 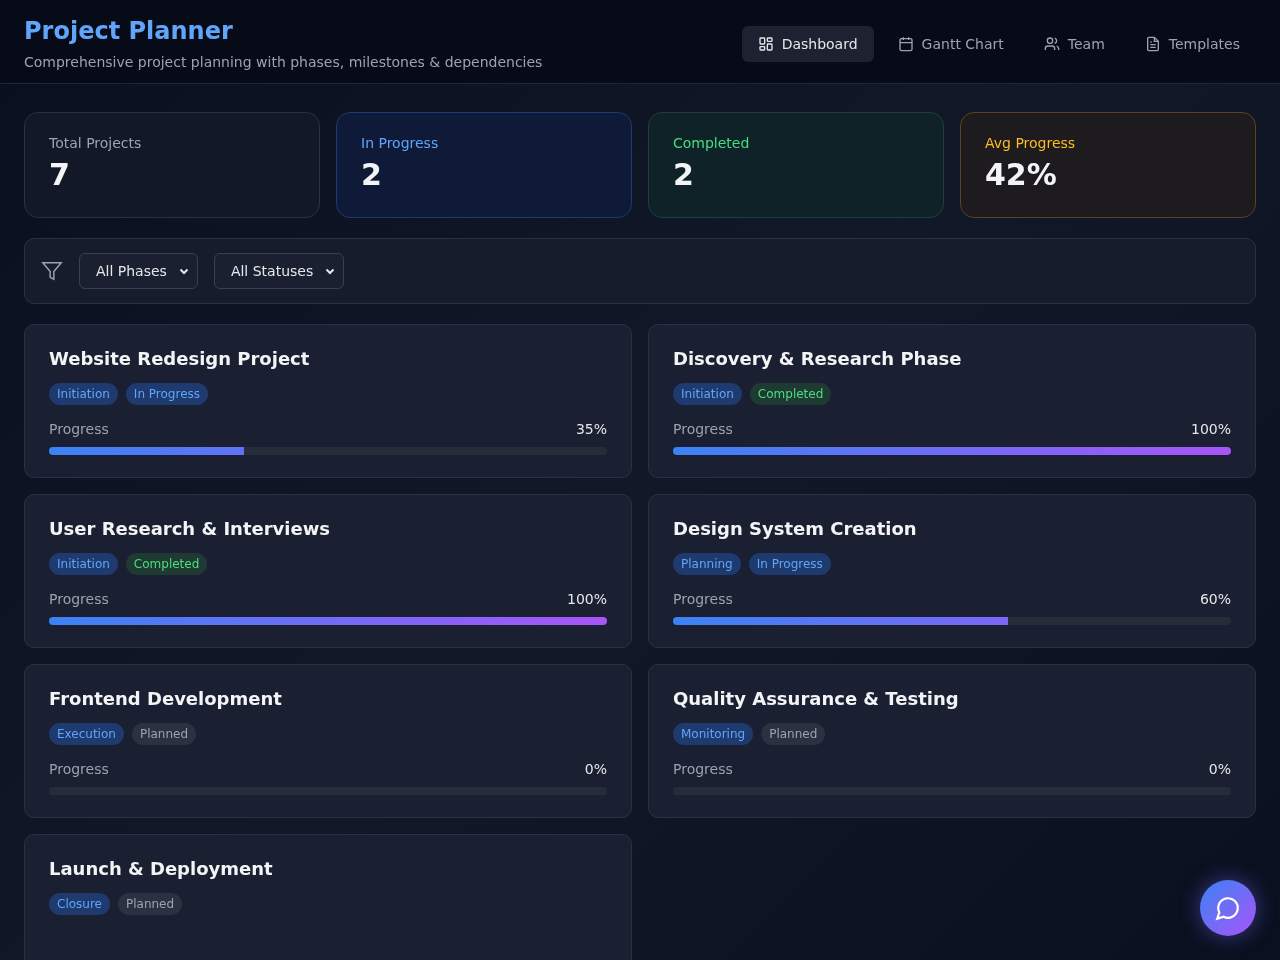 What do you see at coordinates (328, 741) in the screenshot?
I see `project-card: Frontend Development Execution Planned Progress 0%` at bounding box center [328, 741].